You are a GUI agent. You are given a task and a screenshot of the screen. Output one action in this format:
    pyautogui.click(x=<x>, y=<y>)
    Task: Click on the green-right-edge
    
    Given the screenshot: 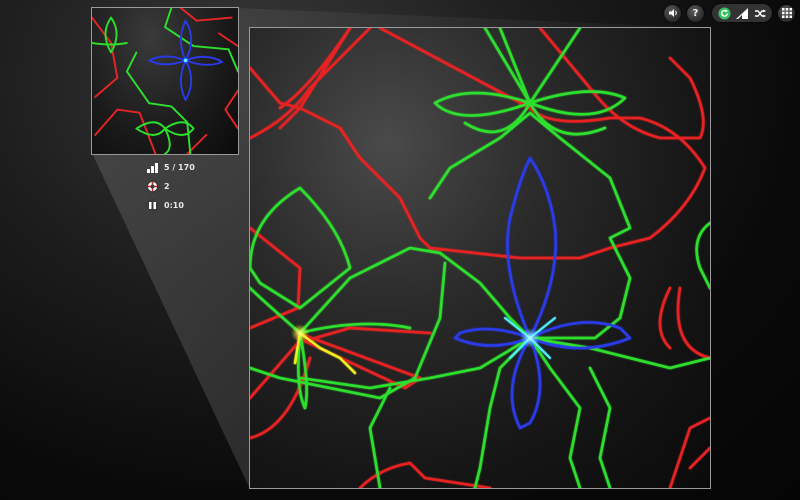 What is the action you would take?
    pyautogui.click(x=702, y=255)
    